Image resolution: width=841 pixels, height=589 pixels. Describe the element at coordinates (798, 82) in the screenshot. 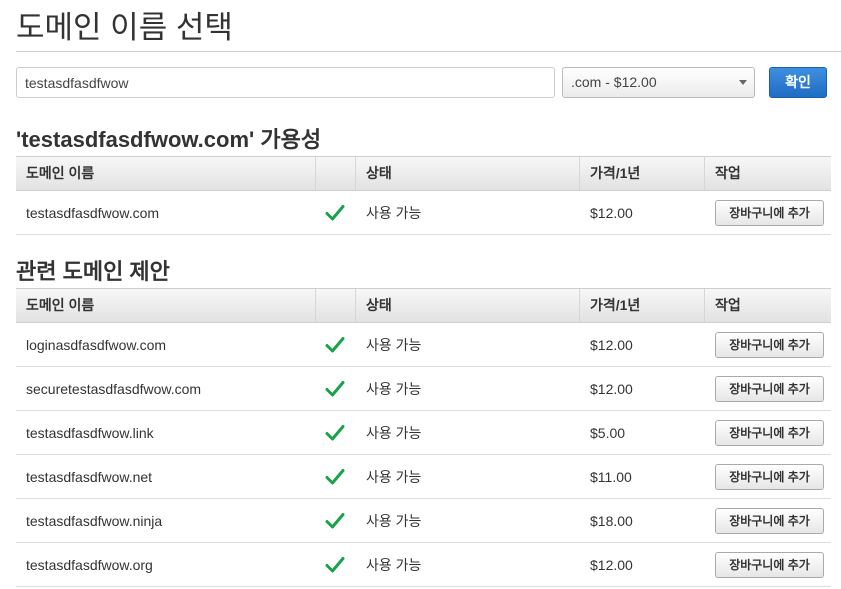

I see `confirm-button: 확인` at that location.